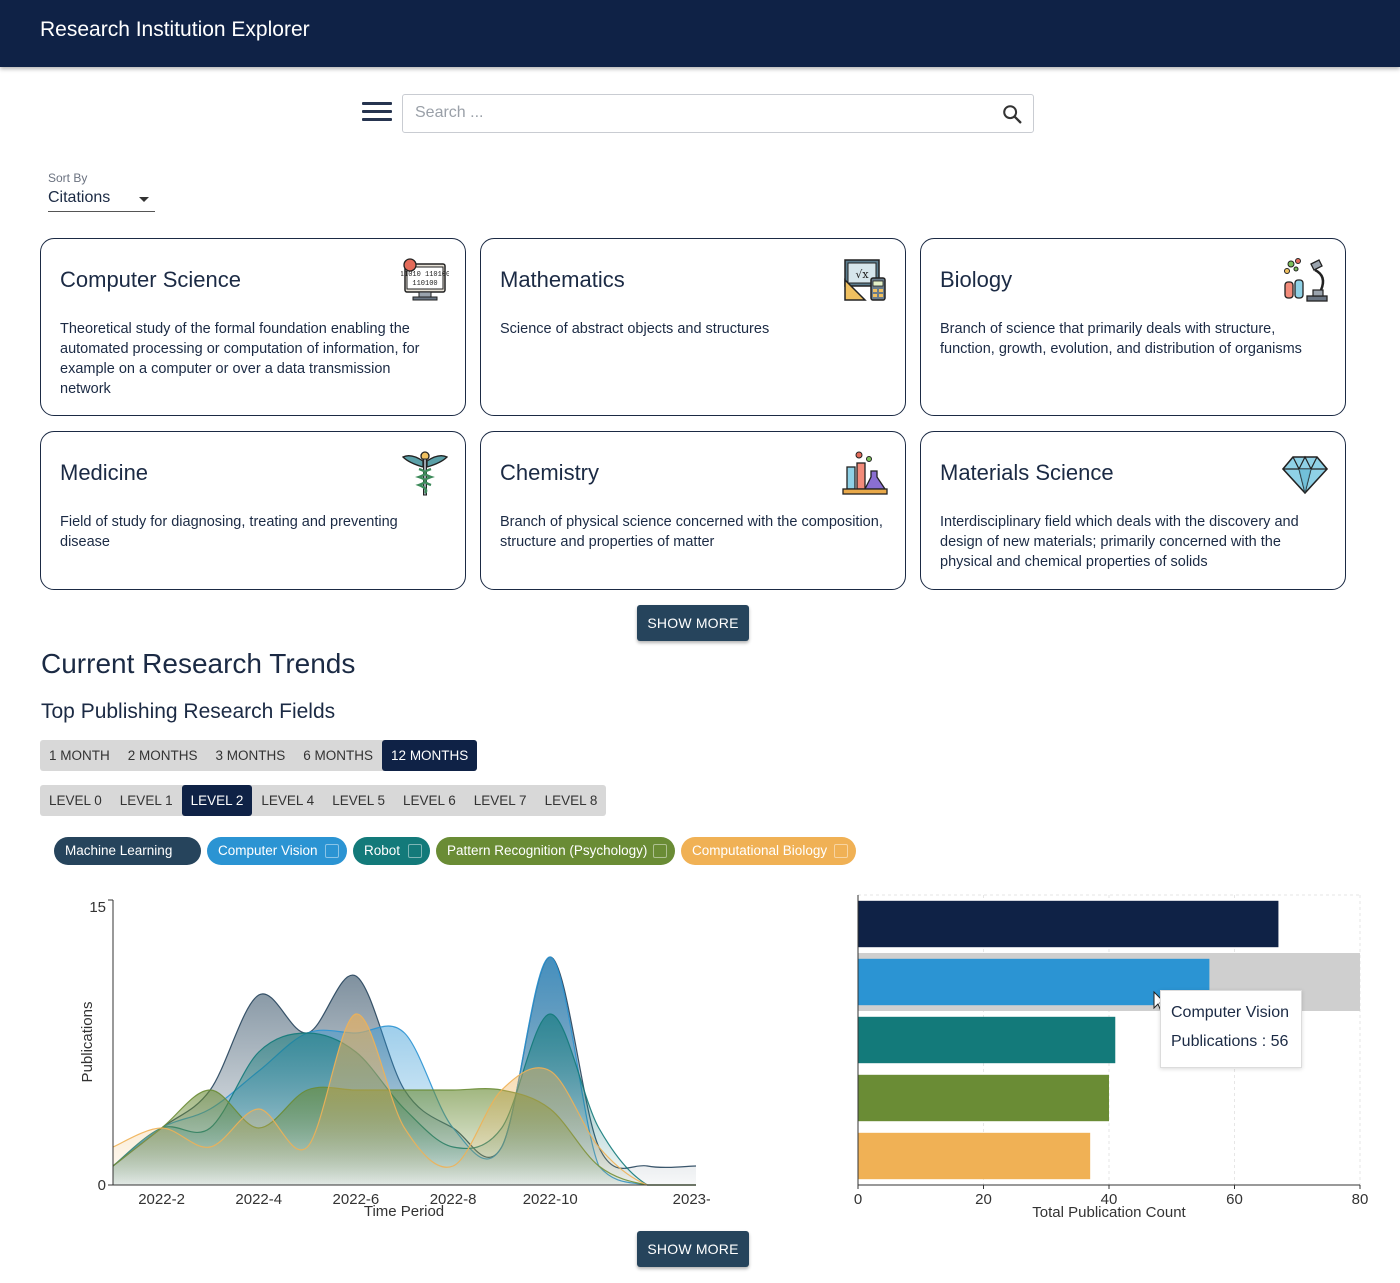  What do you see at coordinates (102, 1185) in the screenshot?
I see `y-tick-label: 0` at bounding box center [102, 1185].